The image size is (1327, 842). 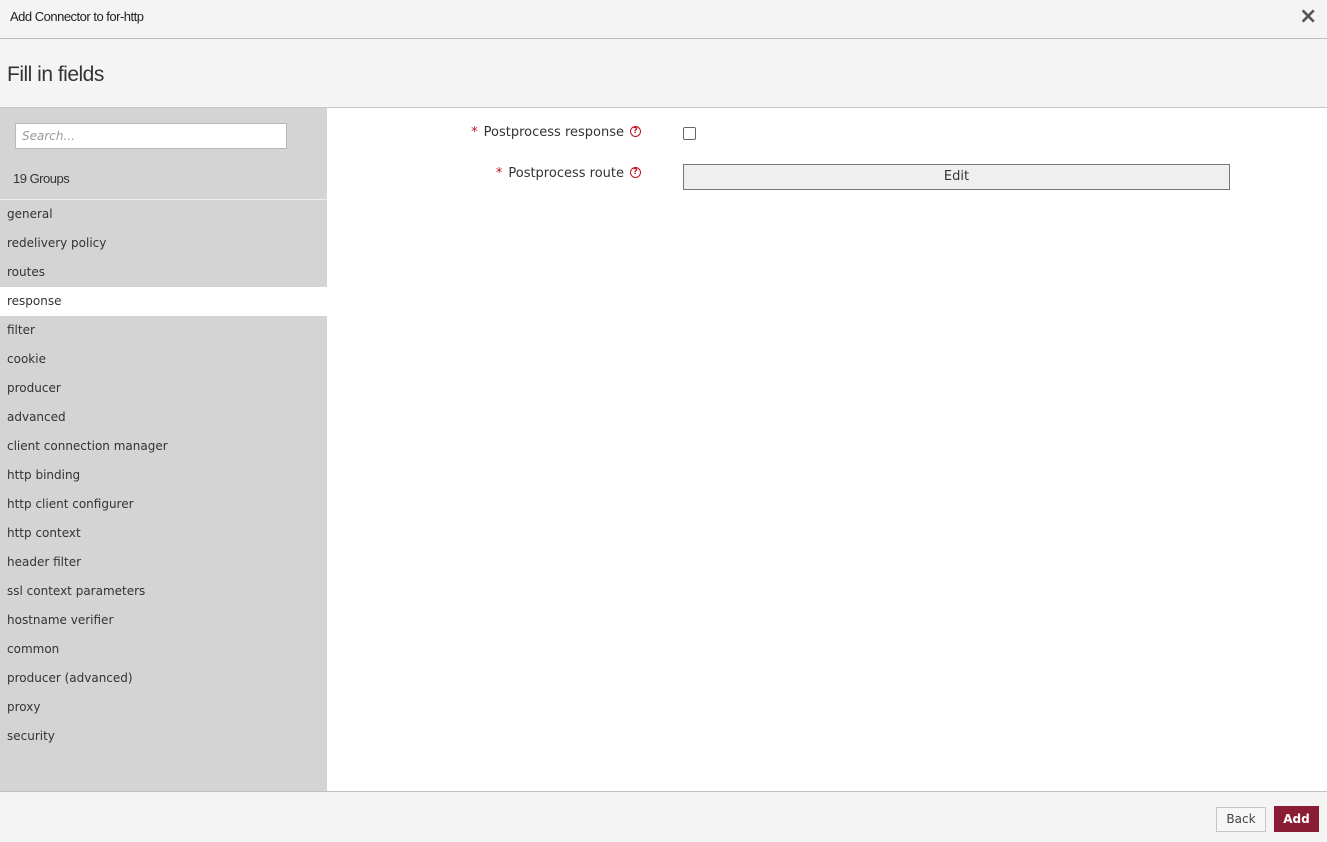 I want to click on sidebar-item-general: general, so click(x=163, y=214).